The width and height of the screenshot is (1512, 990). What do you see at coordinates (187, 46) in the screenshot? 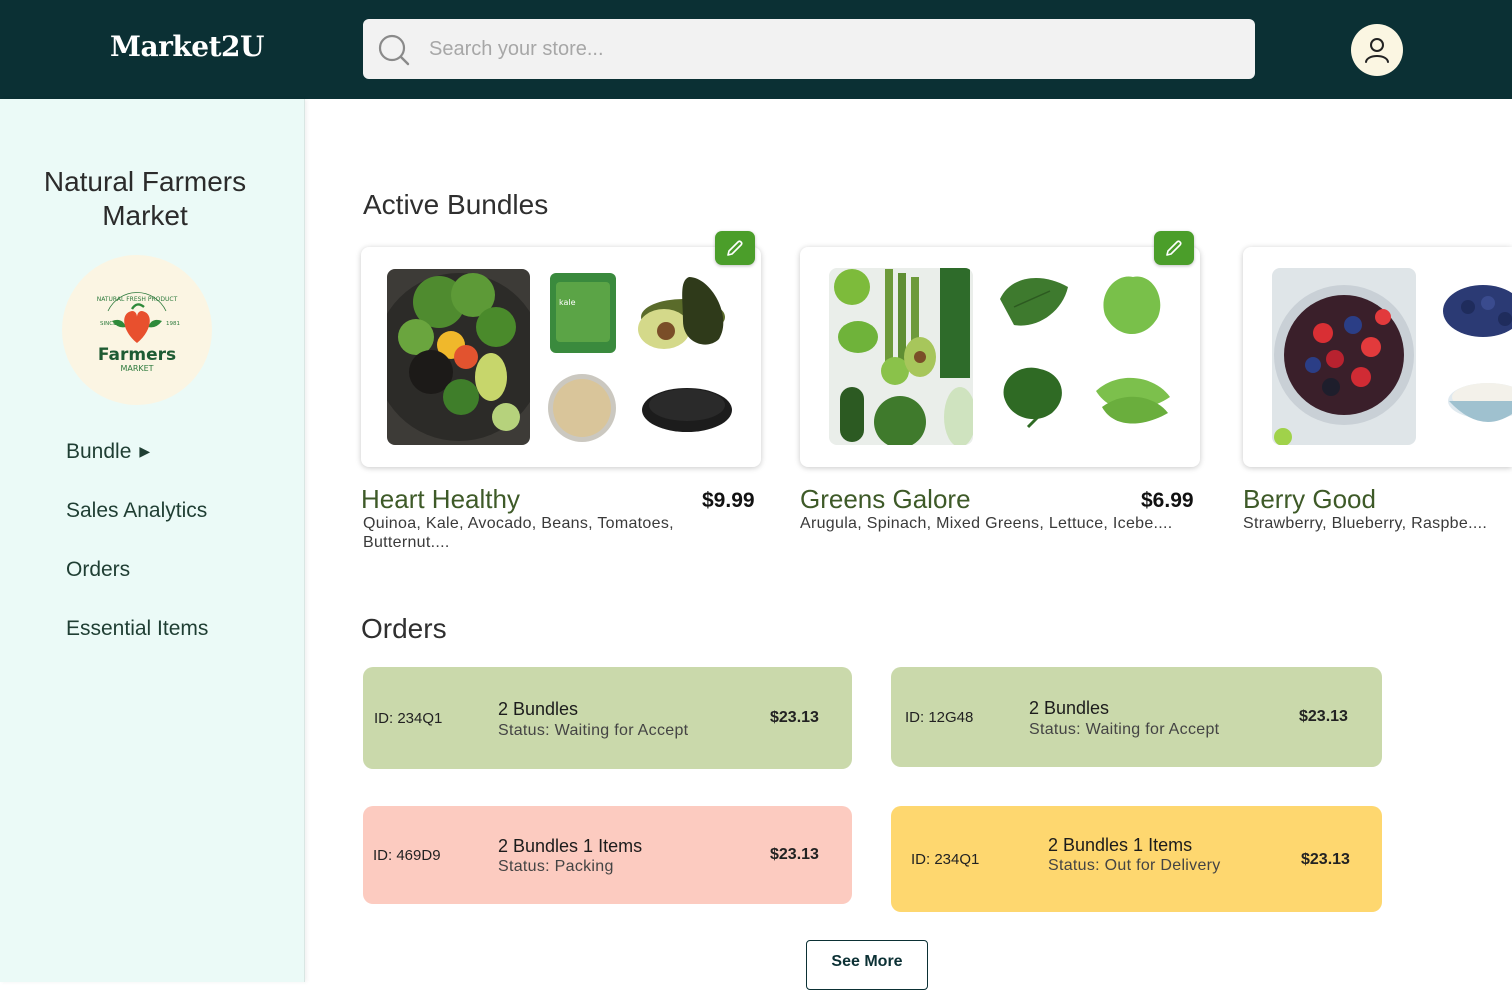
I see `app-logo: Market2U` at bounding box center [187, 46].